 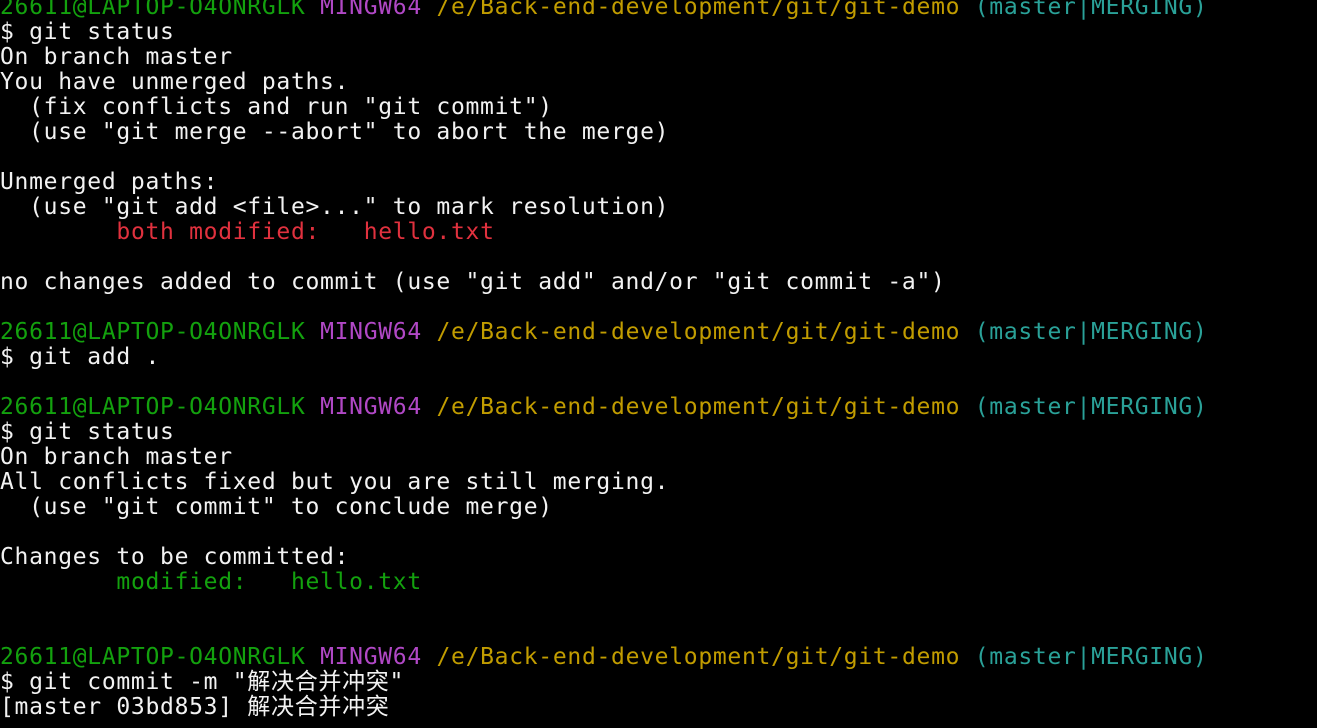 I want to click on text-segment: Changes to be committed:, so click(x=175, y=557).